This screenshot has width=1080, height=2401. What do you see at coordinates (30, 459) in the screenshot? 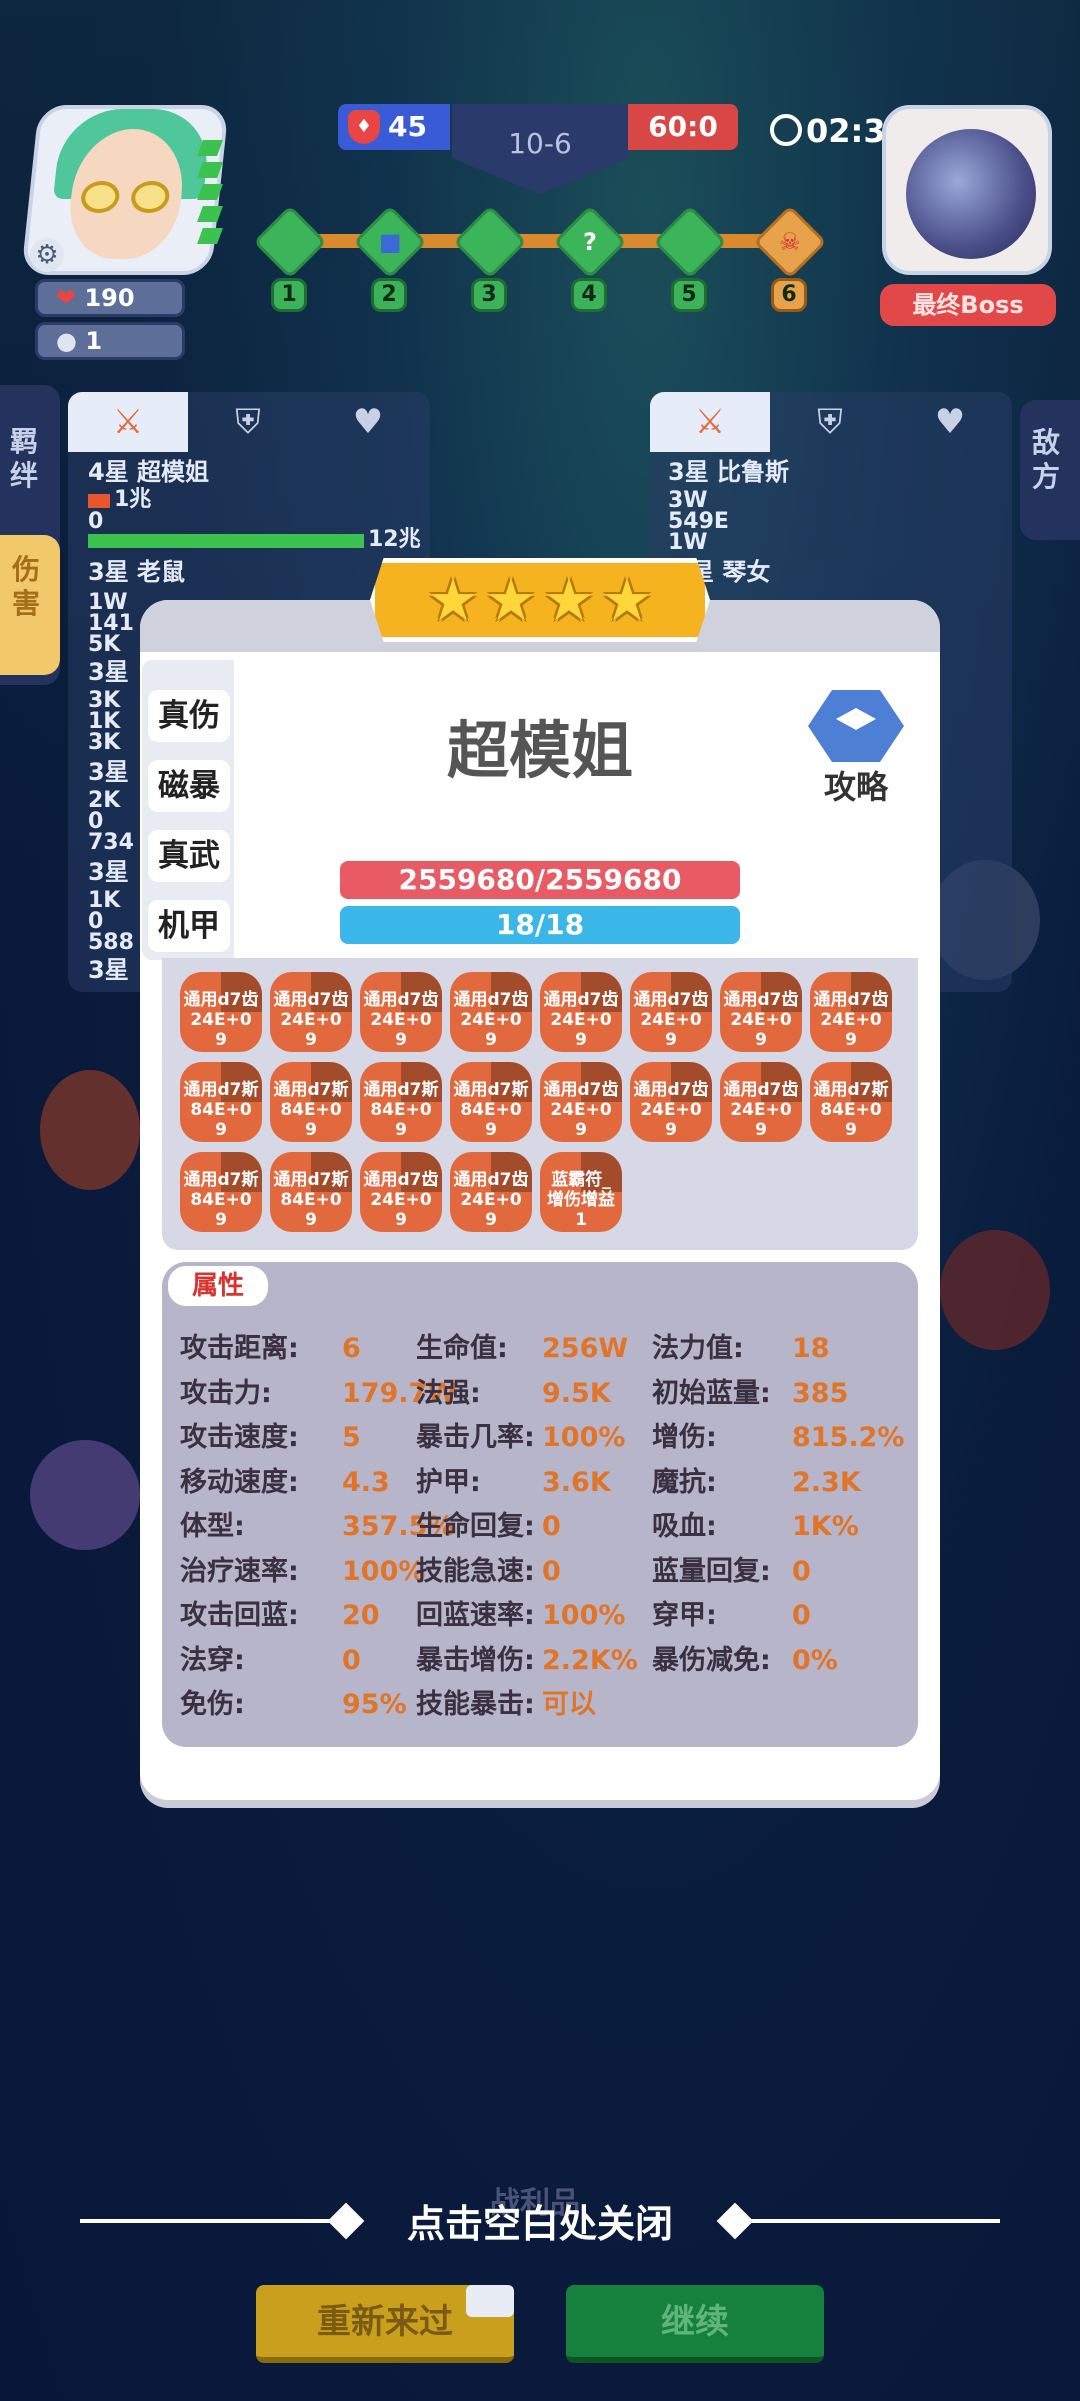
I see `tab-bonds: 羁绊` at bounding box center [30, 459].